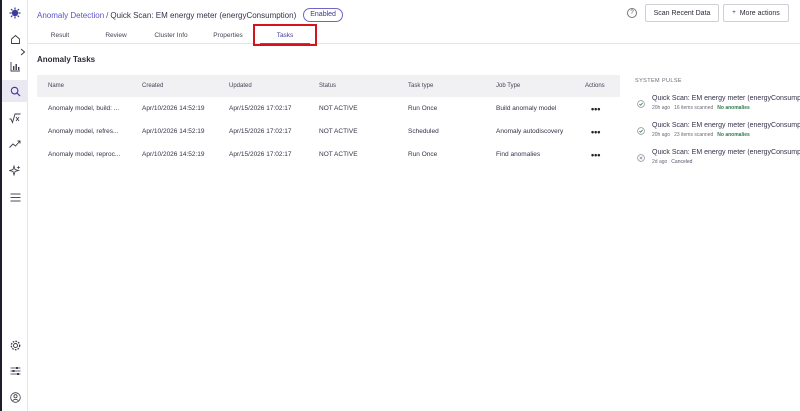 Image resolution: width=800 pixels, height=411 pixels. I want to click on user-icon, so click(15, 397).